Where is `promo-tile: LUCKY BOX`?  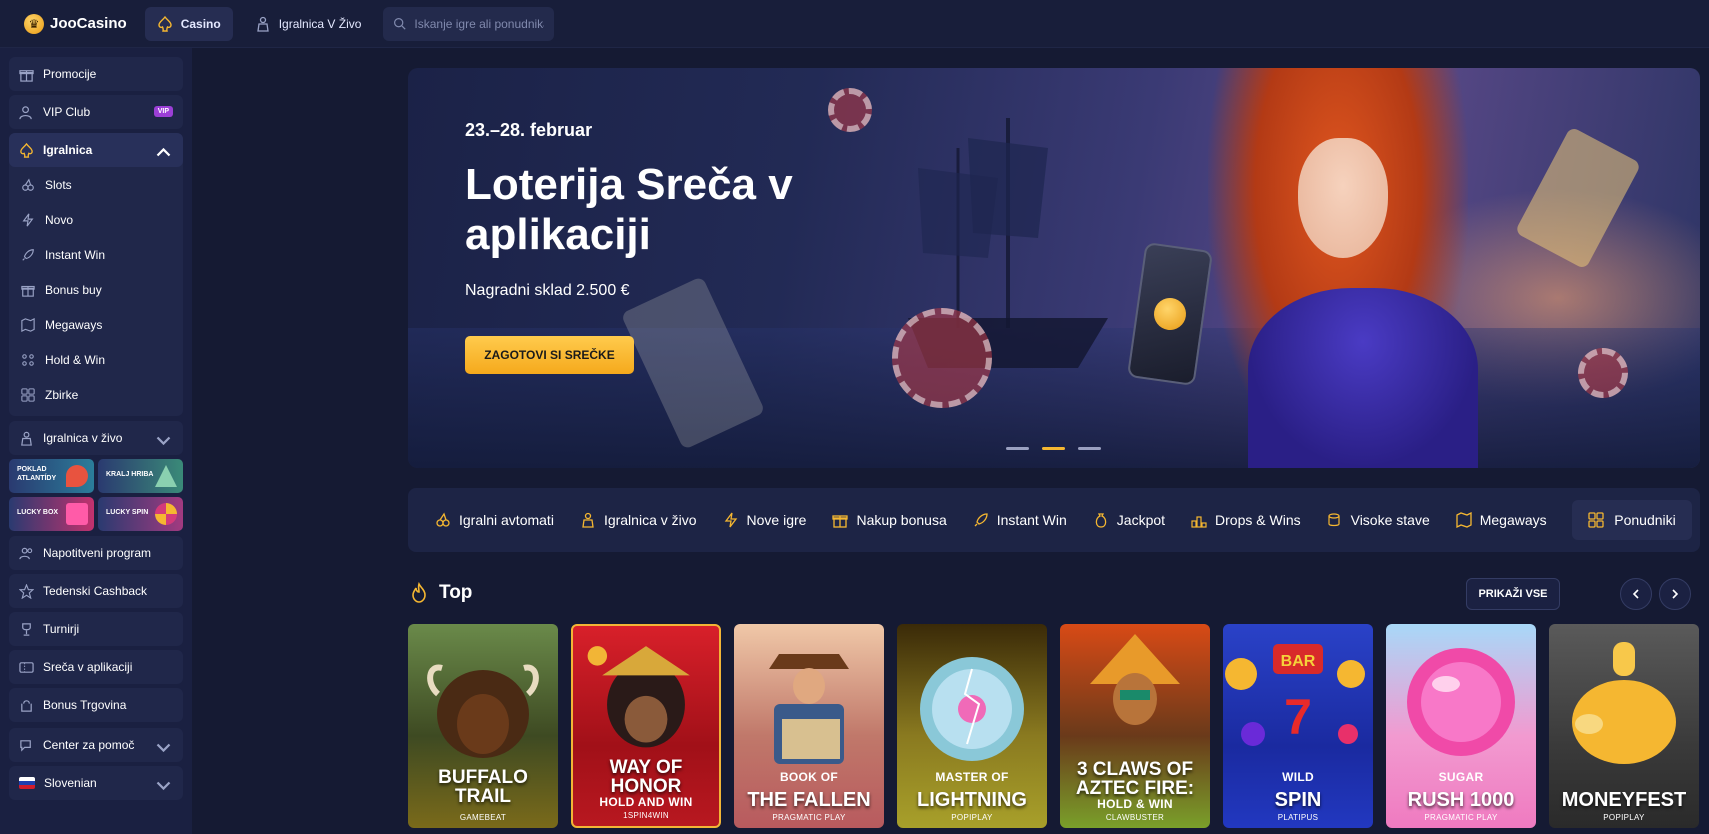 promo-tile: LUCKY BOX is located at coordinates (51, 514).